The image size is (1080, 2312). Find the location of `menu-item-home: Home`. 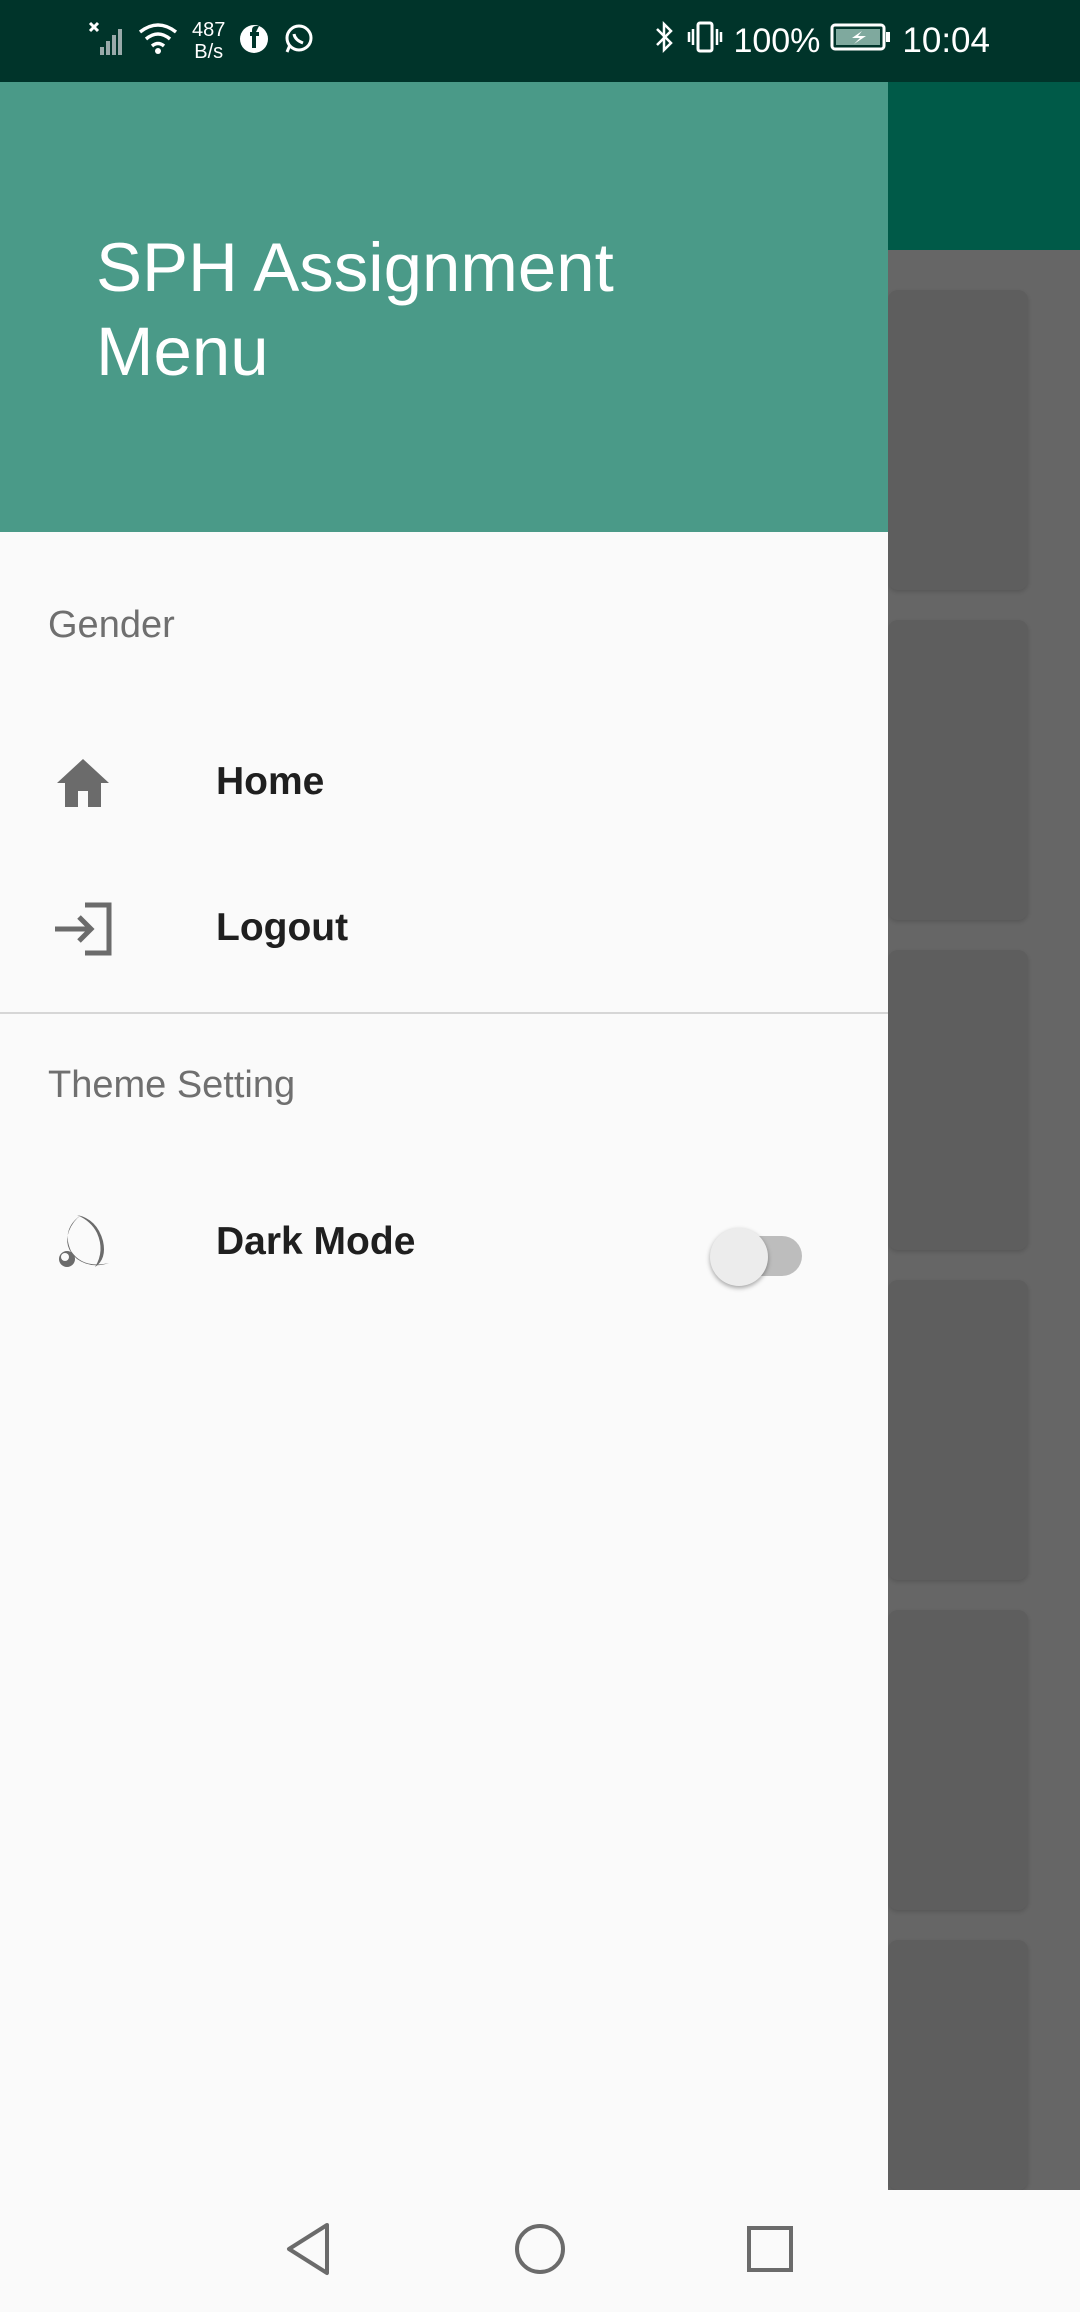

menu-item-home: Home is located at coordinates (444, 782).